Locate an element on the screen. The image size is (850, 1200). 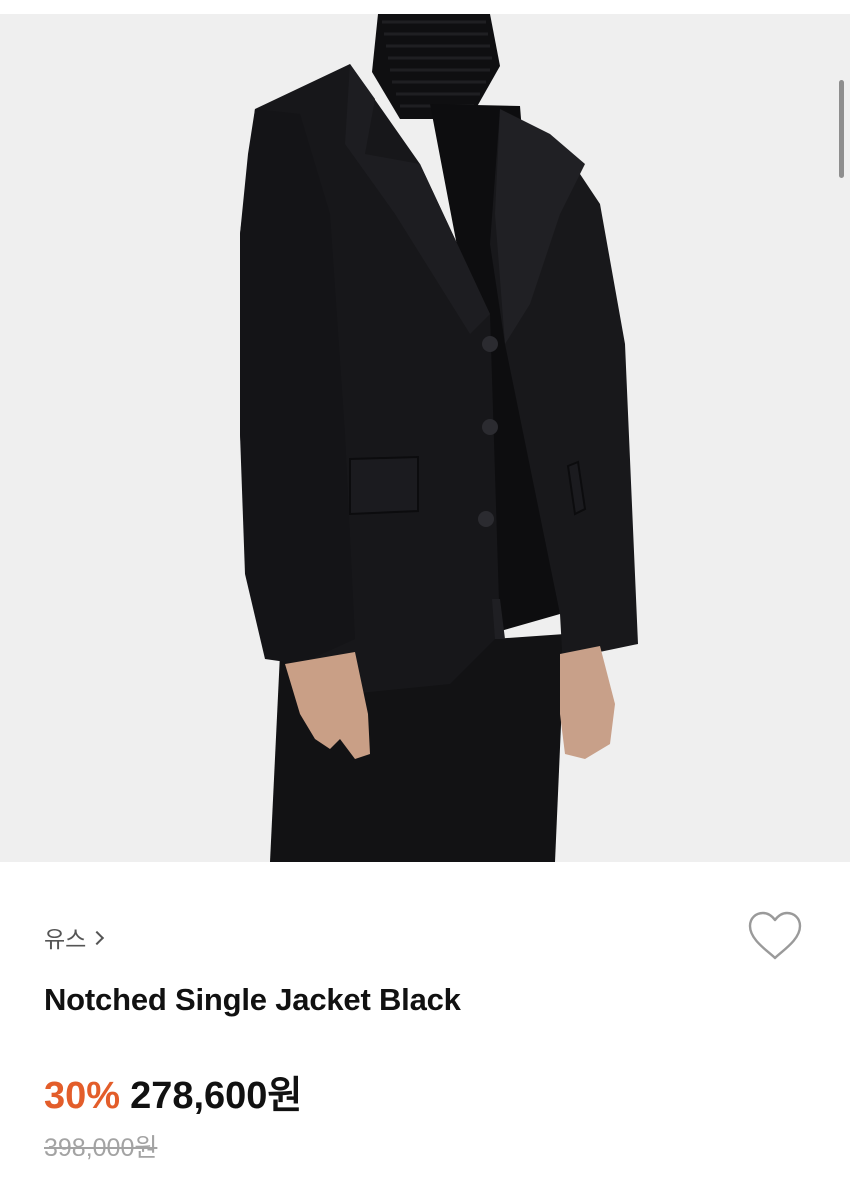
original-price: 398,000원 is located at coordinates (101, 1148).